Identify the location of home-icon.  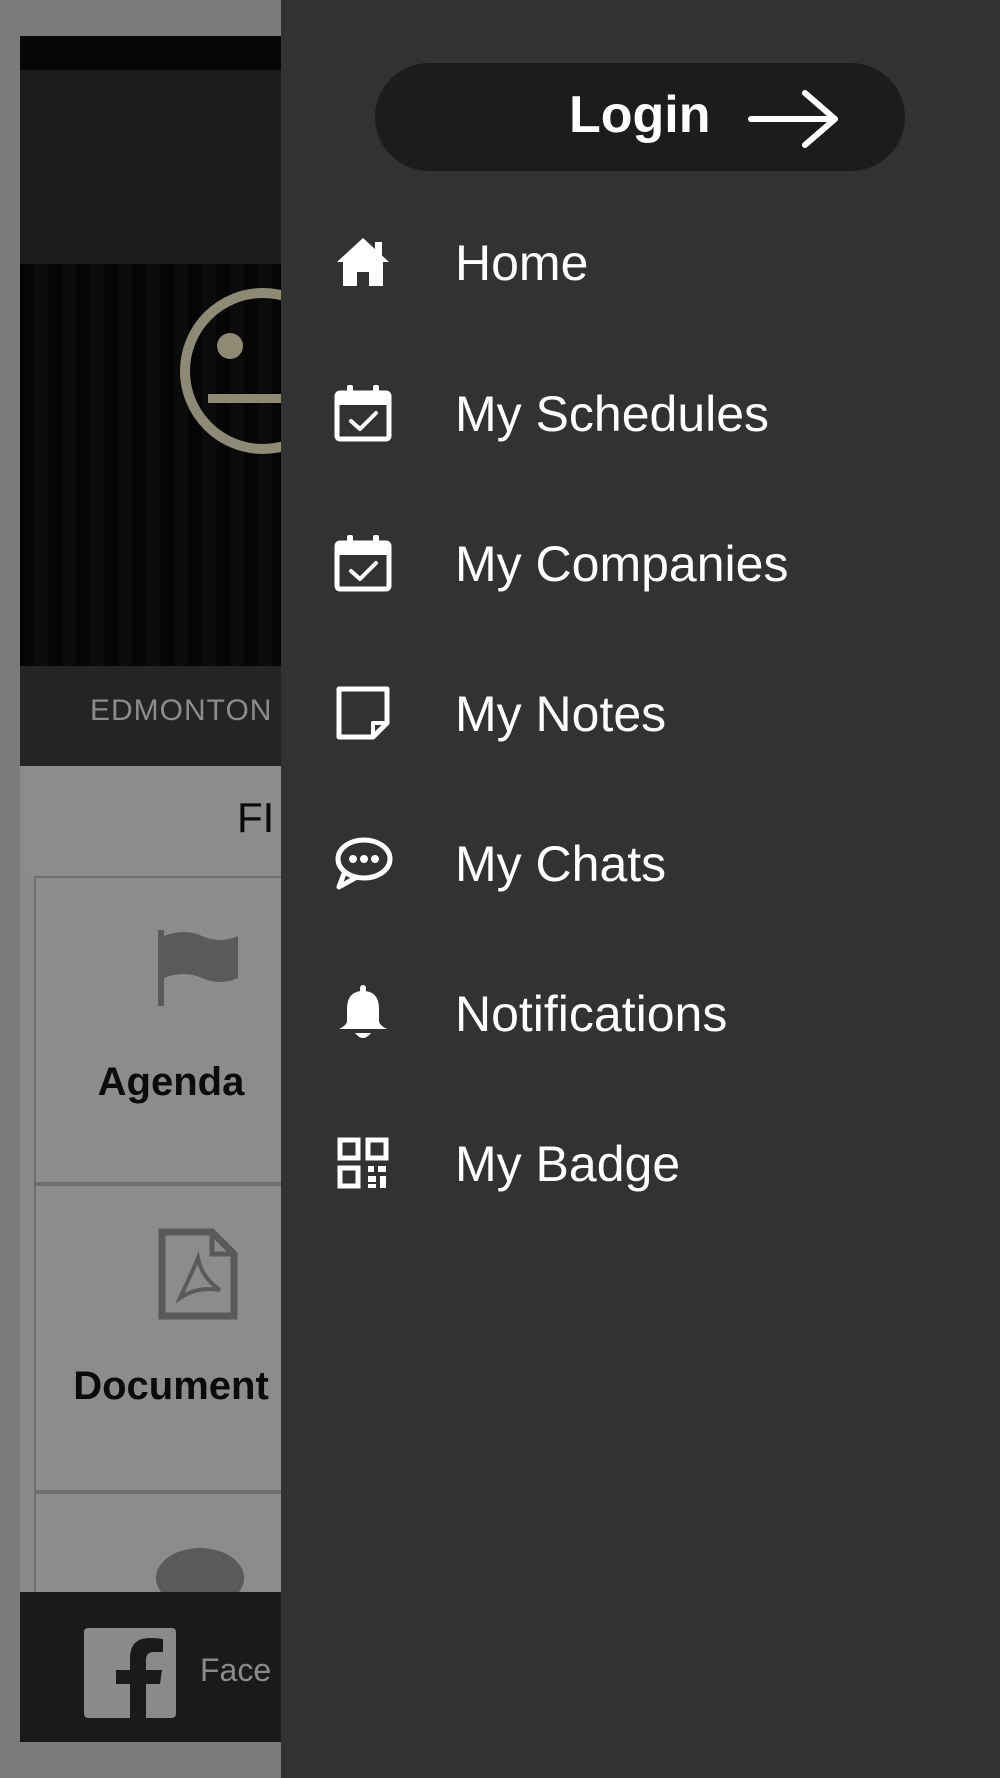
(363, 262).